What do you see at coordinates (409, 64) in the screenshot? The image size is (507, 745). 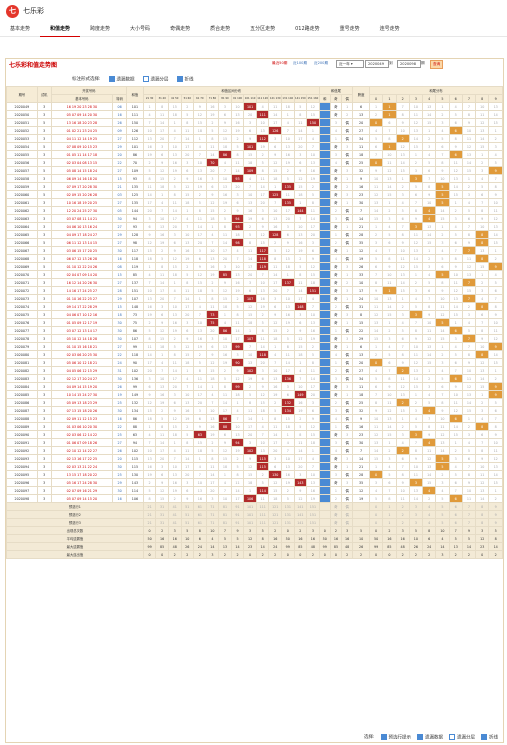 I see `end-issue-input: 2020098` at bounding box center [409, 64].